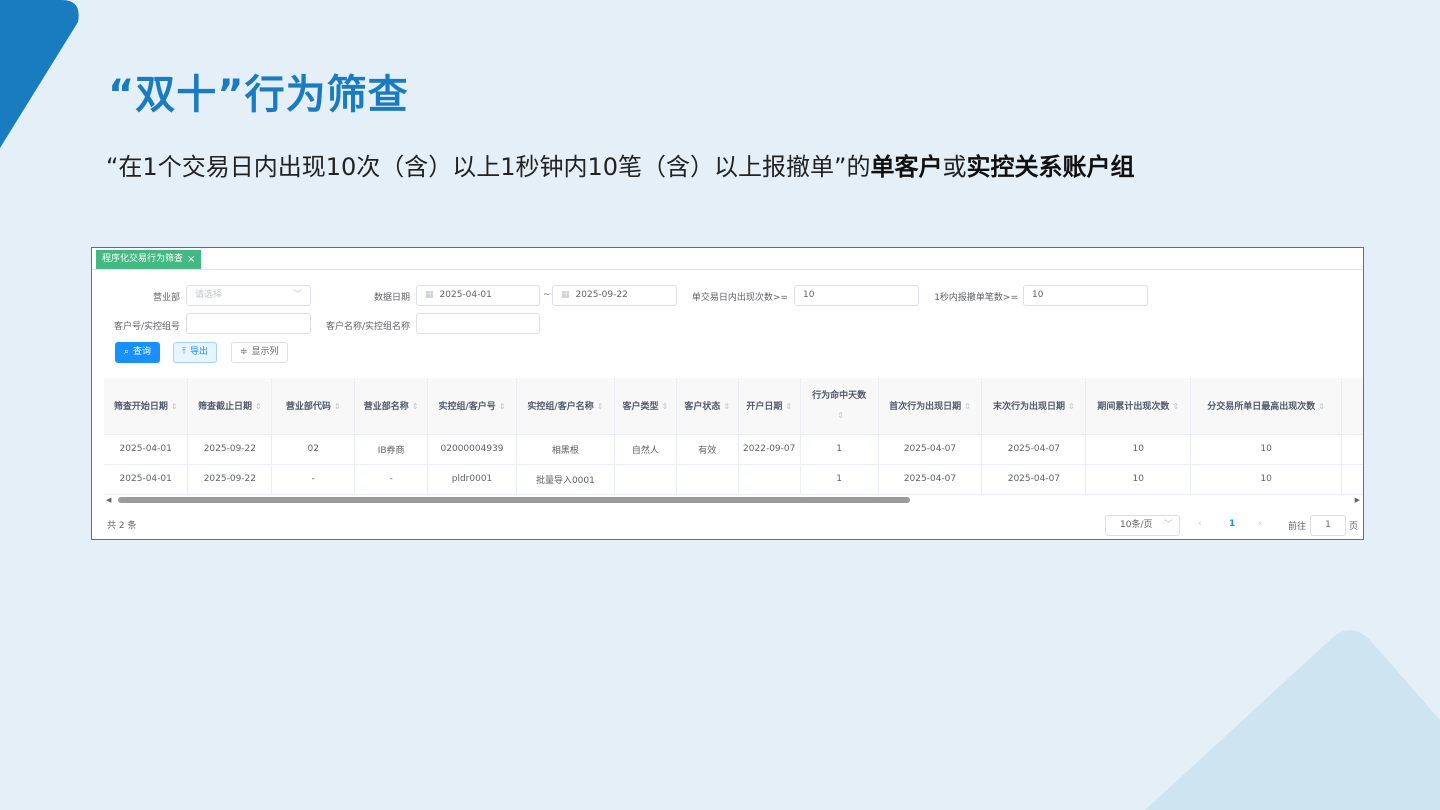 This screenshot has width=1440, height=810. I want to click on scroll-left-icon: ◀, so click(108, 500).